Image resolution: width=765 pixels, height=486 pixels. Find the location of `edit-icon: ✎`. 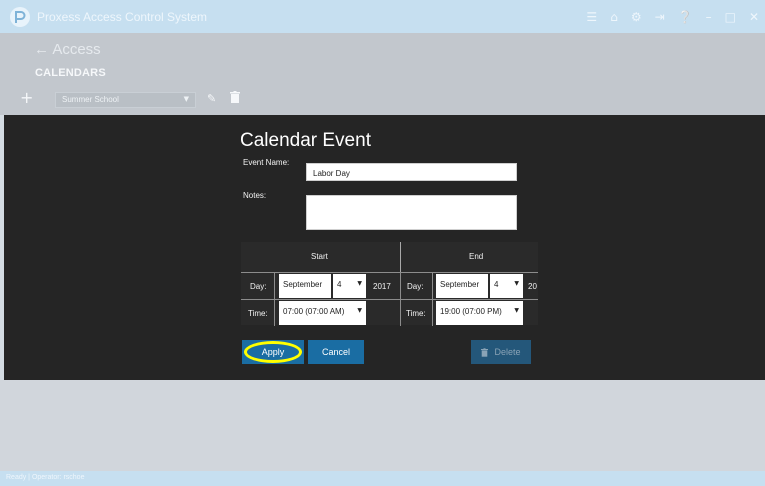

edit-icon: ✎ is located at coordinates (211, 98).